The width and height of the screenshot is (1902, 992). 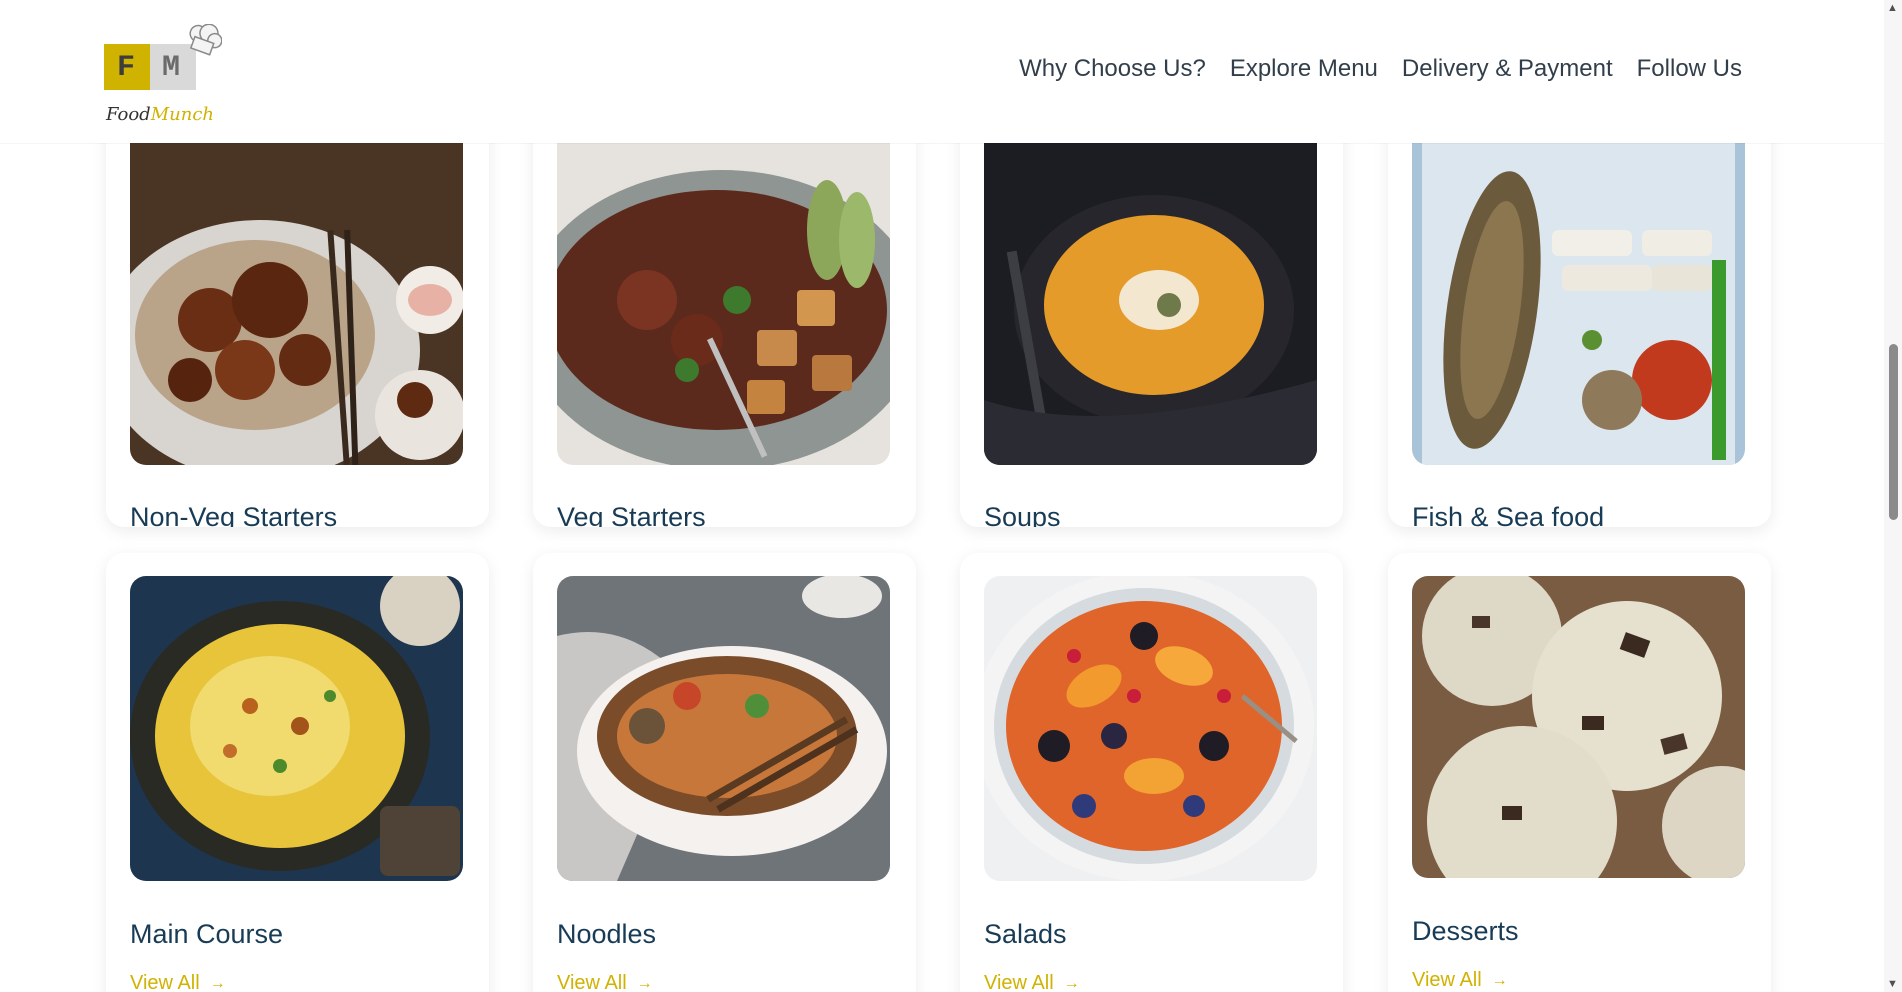 I want to click on category-title: Veg Starters, so click(x=631, y=514).